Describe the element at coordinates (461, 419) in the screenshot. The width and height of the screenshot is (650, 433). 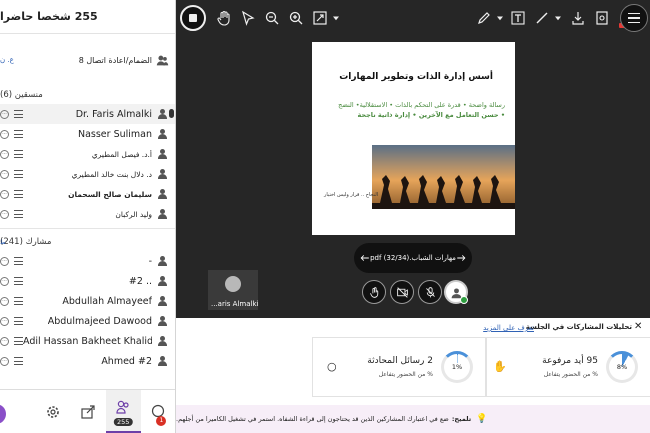
I see `tip-label: تلميح:` at that location.